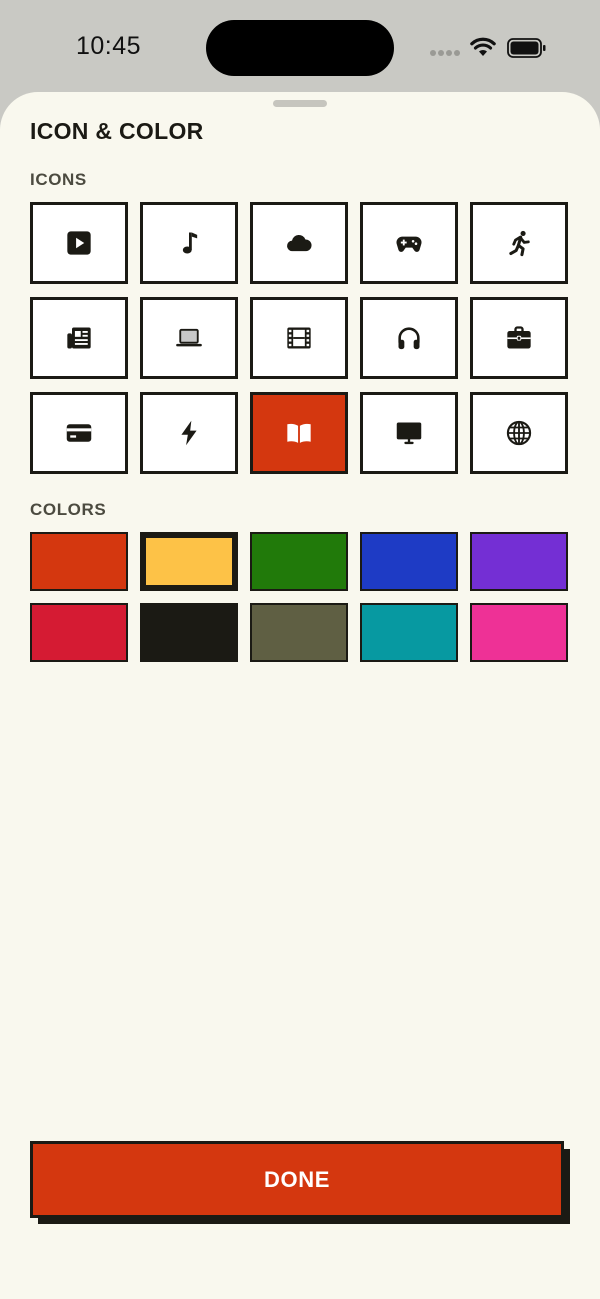 Image resolution: width=600 pixels, height=1299 pixels. What do you see at coordinates (300, 103) in the screenshot?
I see `sheet-grabber` at bounding box center [300, 103].